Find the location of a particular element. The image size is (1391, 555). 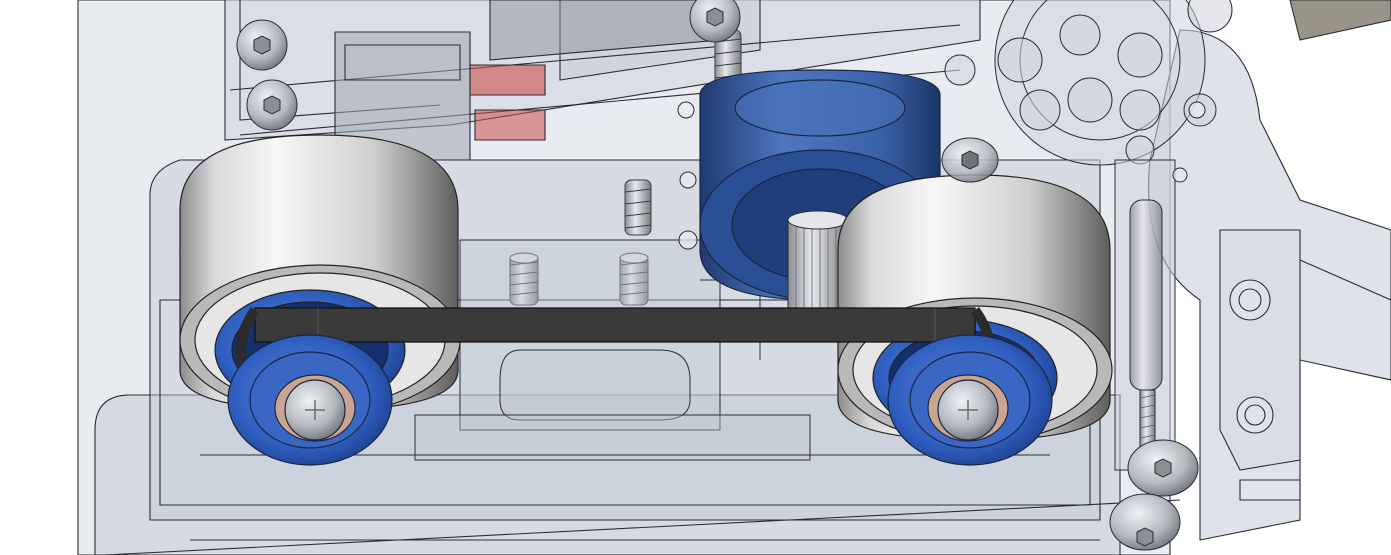

left-front-bearing is located at coordinates (310, 400).